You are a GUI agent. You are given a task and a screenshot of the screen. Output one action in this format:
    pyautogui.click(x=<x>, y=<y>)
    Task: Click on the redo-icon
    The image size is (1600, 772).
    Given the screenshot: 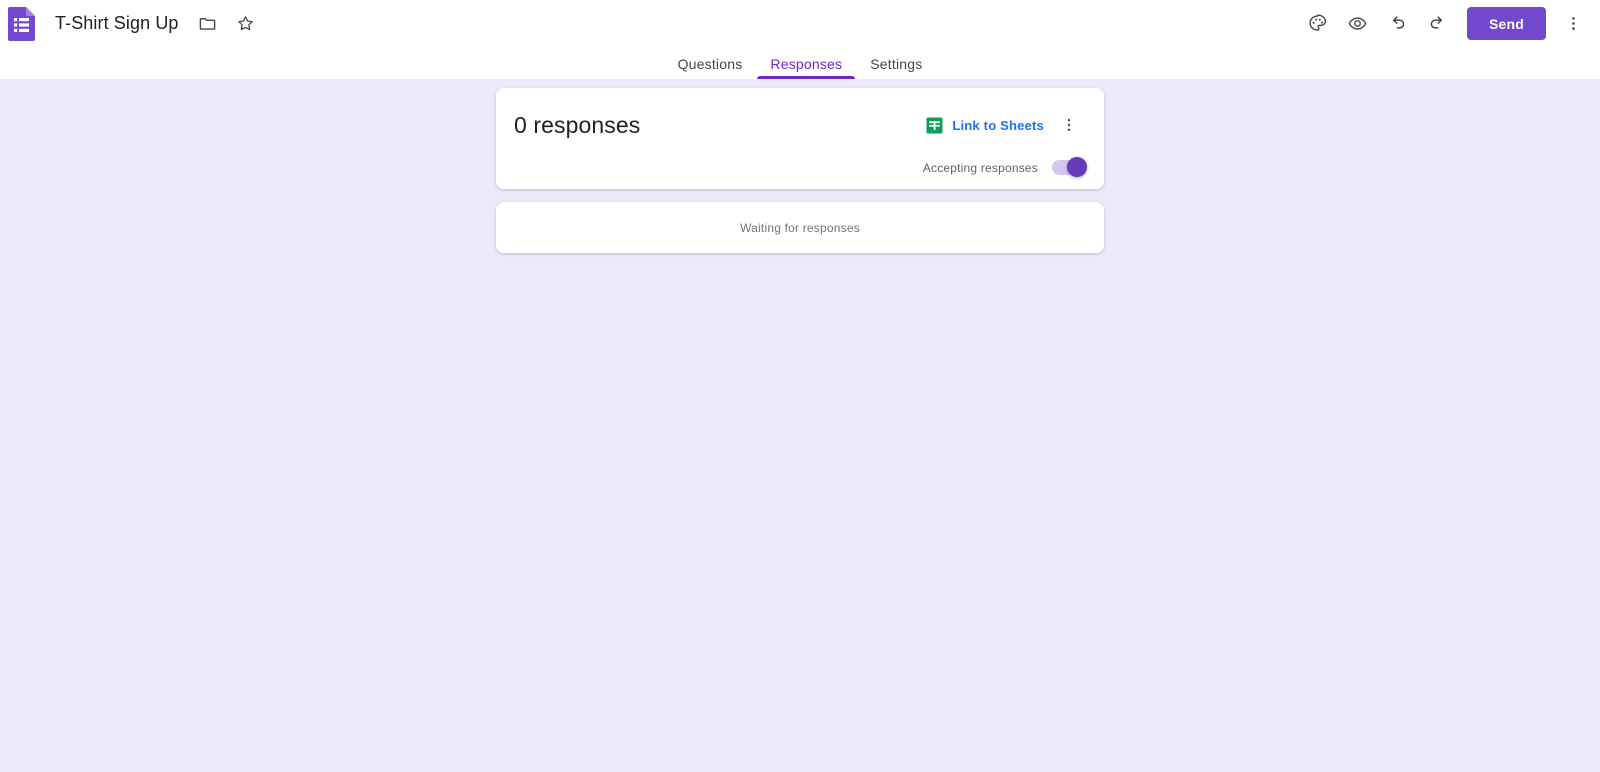 What is the action you would take?
    pyautogui.click(x=1437, y=23)
    